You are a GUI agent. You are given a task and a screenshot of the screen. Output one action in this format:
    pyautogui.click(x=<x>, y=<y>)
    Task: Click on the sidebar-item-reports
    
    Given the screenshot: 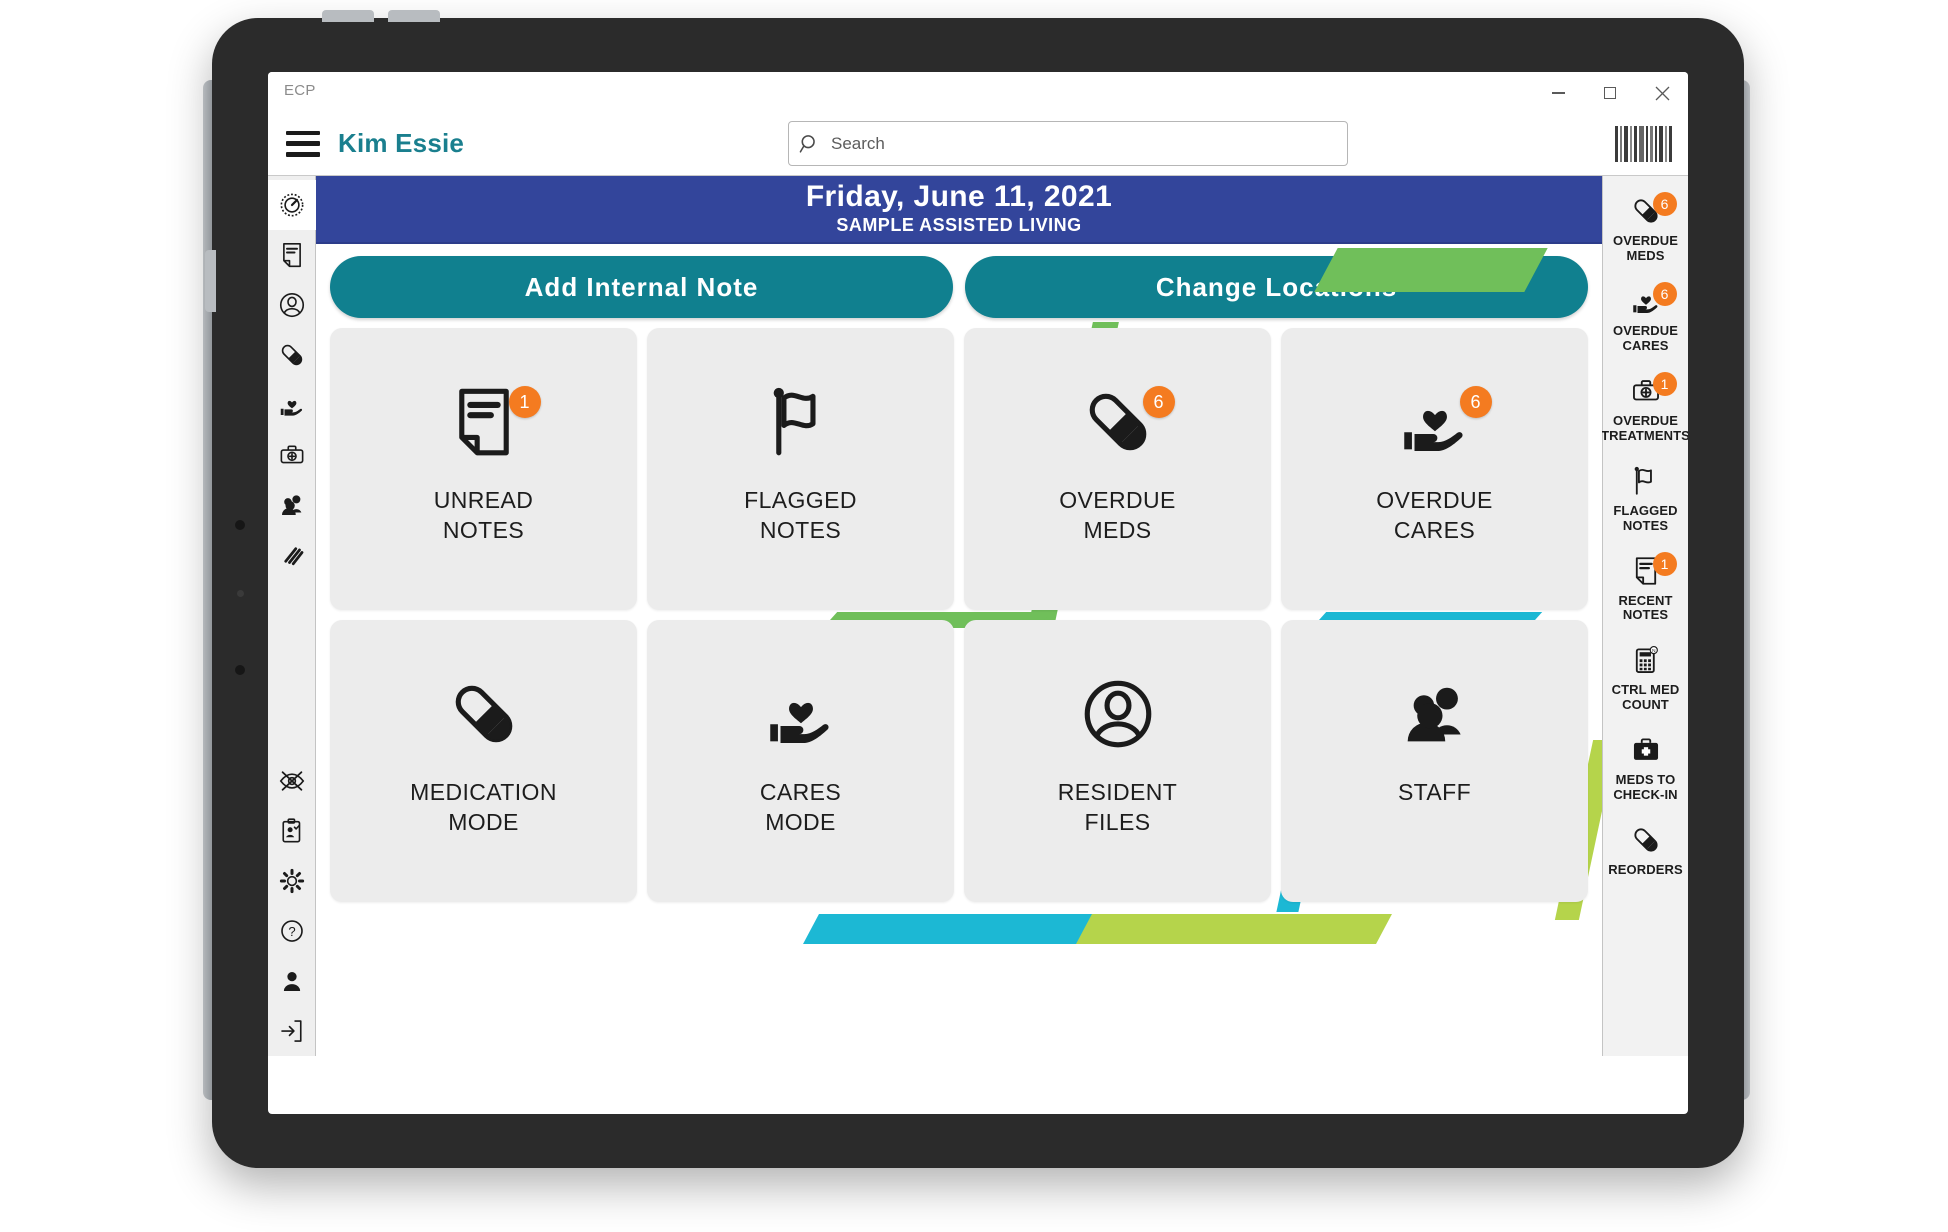 What is the action you would take?
    pyautogui.click(x=292, y=555)
    